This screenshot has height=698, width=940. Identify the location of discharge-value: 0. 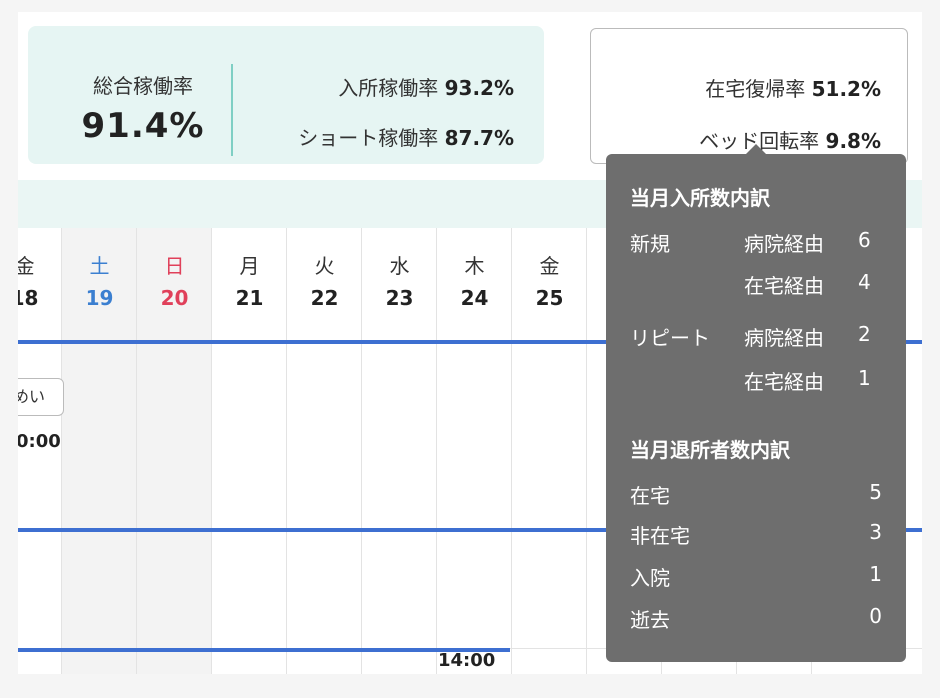
(875, 616).